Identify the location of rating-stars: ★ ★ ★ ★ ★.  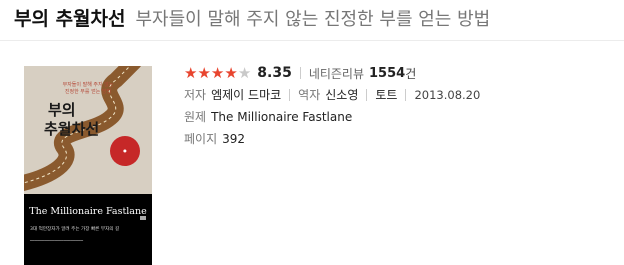
(218, 72).